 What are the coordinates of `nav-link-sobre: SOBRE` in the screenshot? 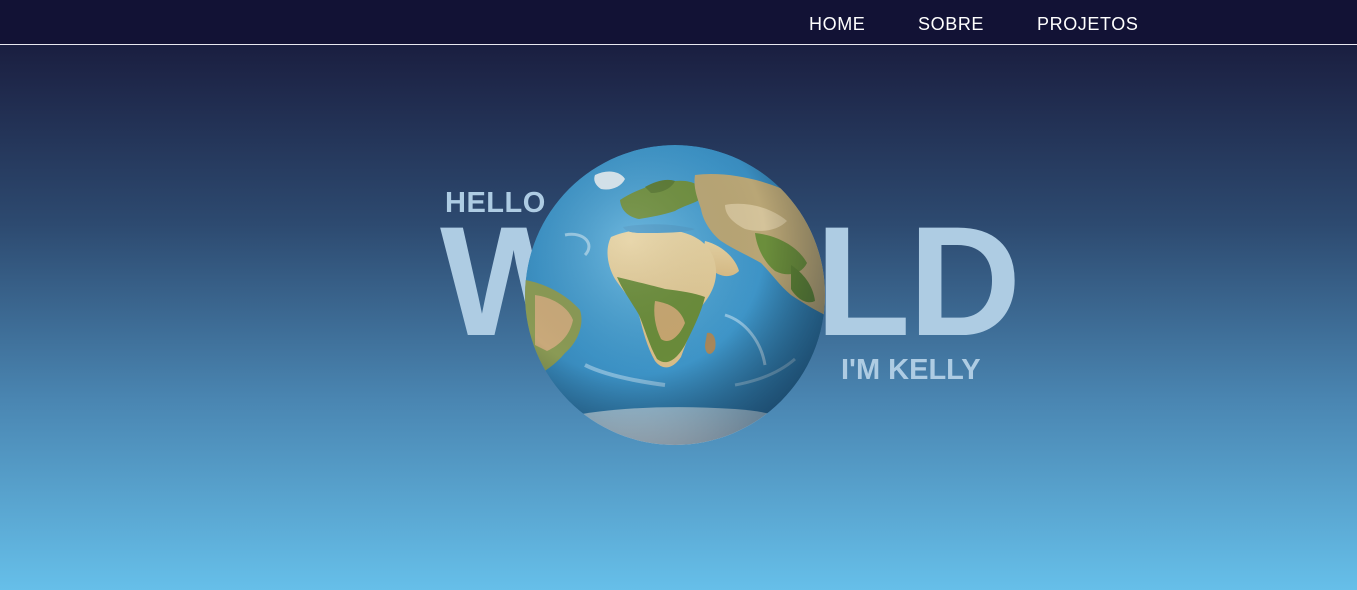 It's located at (951, 24).